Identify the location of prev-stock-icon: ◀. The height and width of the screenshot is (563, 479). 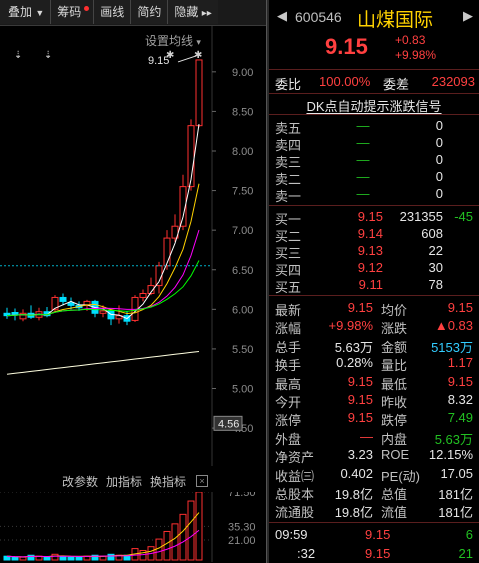
(282, 16).